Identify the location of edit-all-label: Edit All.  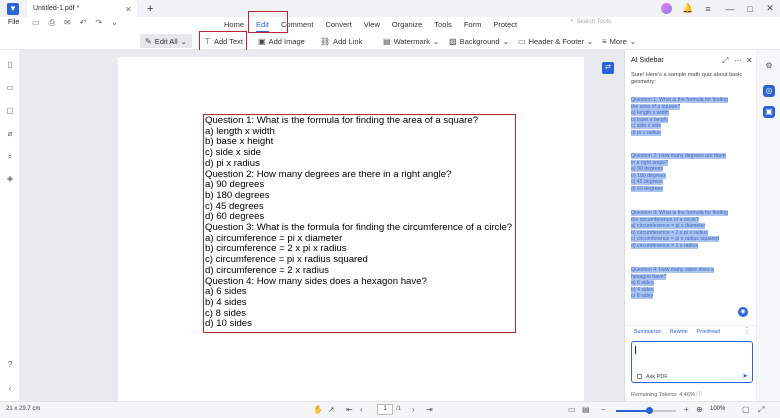
(166, 41).